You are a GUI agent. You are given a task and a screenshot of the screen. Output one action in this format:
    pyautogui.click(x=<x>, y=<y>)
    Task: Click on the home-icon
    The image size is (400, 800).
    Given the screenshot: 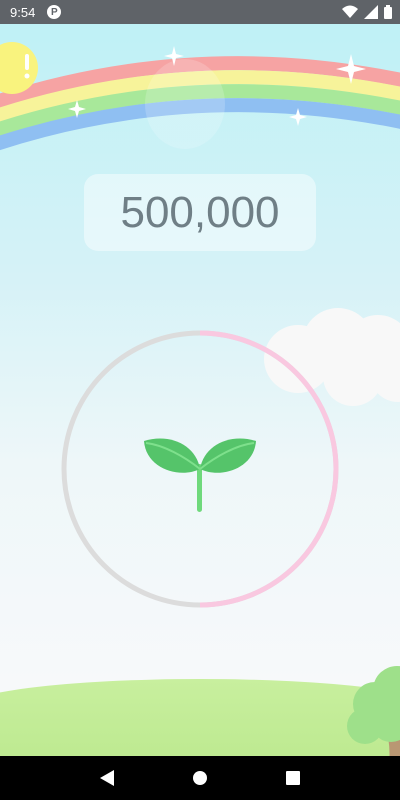 What is the action you would take?
    pyautogui.click(x=199, y=778)
    